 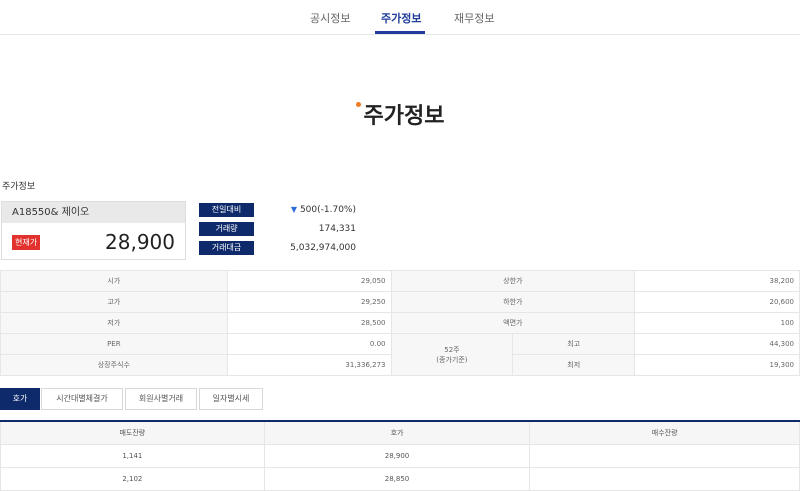 What do you see at coordinates (114, 365) in the screenshot?
I see `shares-label: 상장주식수` at bounding box center [114, 365].